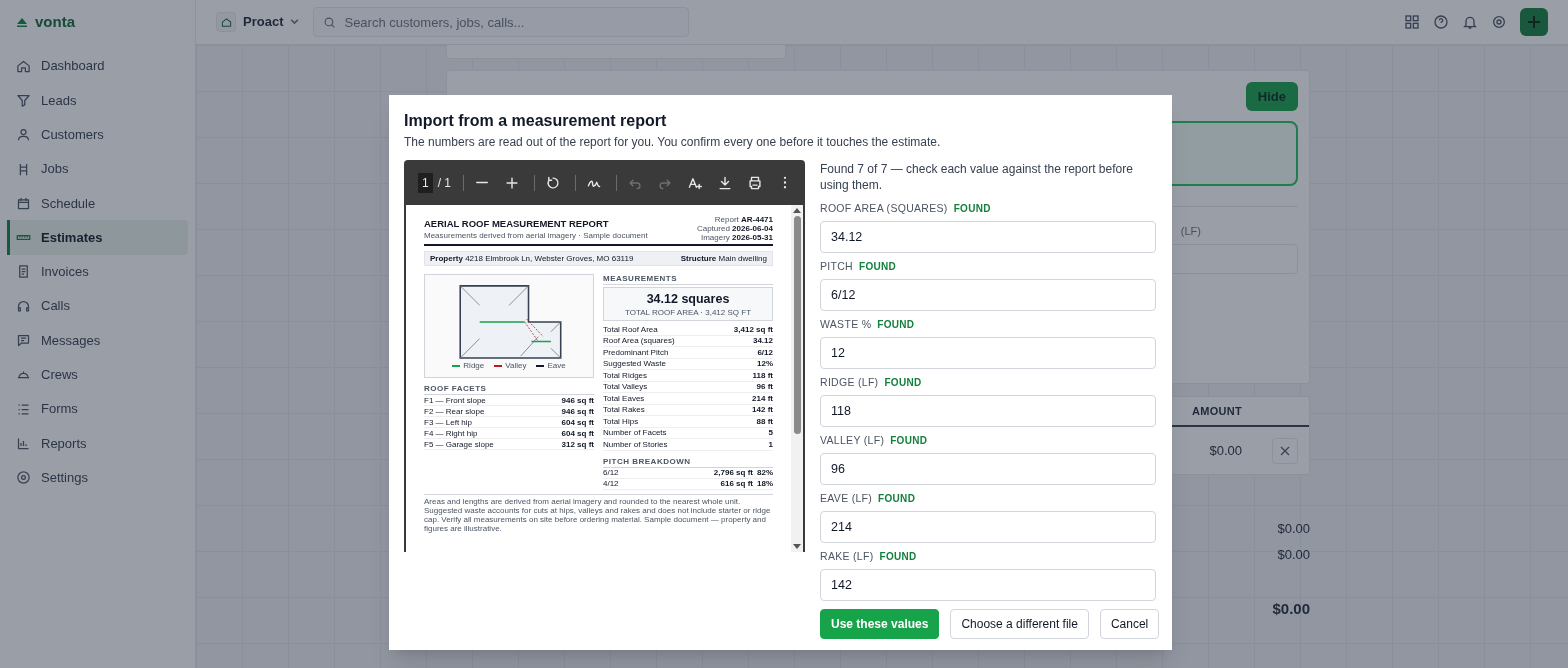 This screenshot has height=668, width=1568. I want to click on headset-icon, so click(23, 306).